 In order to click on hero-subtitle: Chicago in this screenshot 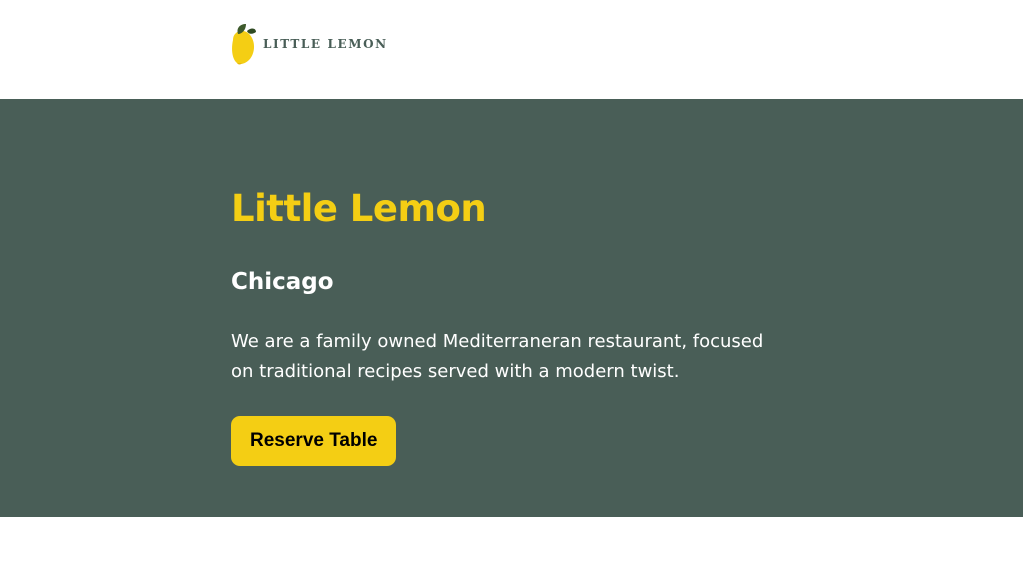, I will do `click(282, 282)`.